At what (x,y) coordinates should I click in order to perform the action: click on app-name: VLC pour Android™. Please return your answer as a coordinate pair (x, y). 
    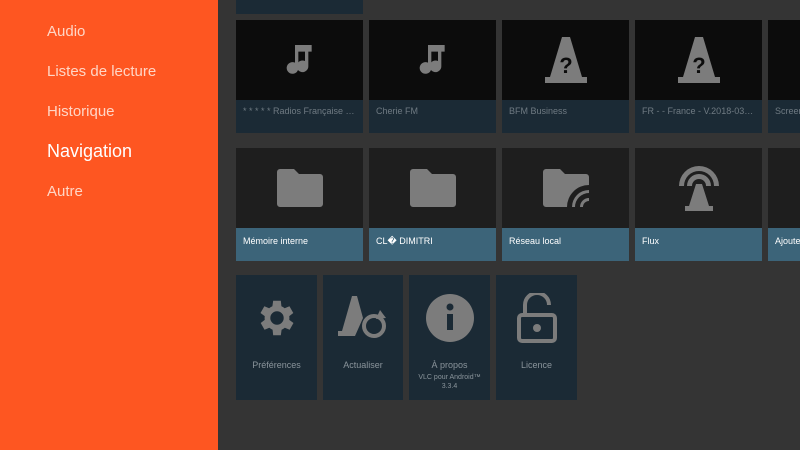
    Looking at the image, I should click on (449, 377).